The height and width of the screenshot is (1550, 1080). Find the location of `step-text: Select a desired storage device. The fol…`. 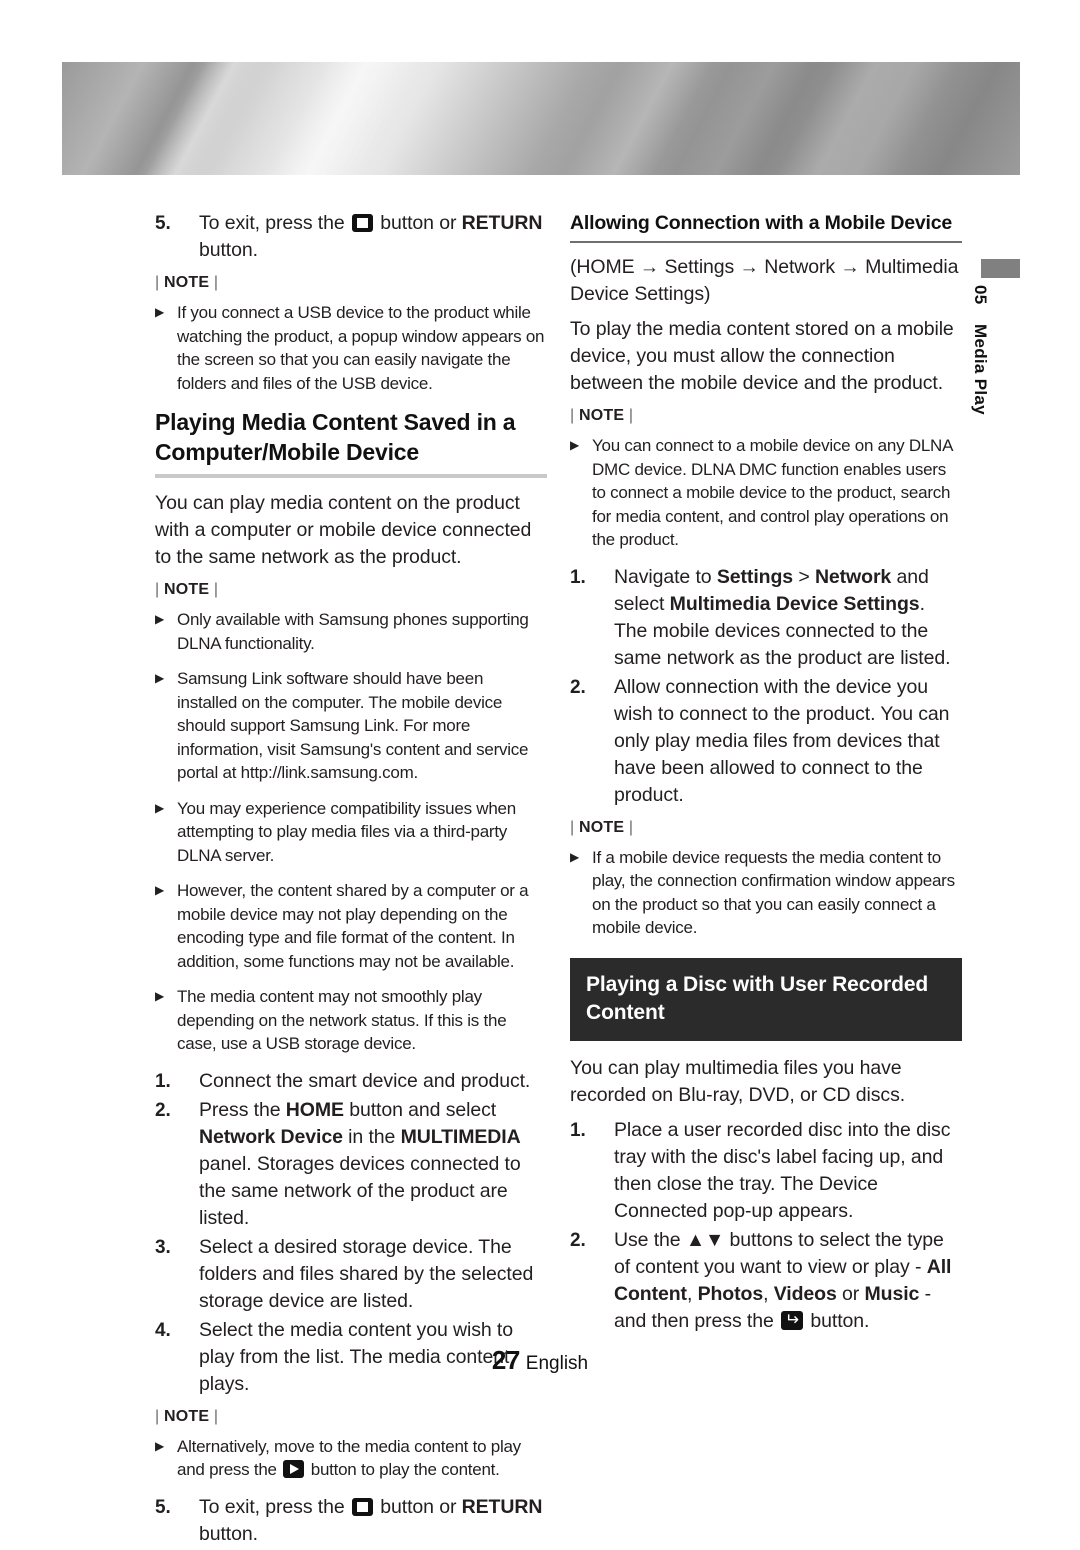

step-text: Select a desired storage device. The fol… is located at coordinates (366, 1273).